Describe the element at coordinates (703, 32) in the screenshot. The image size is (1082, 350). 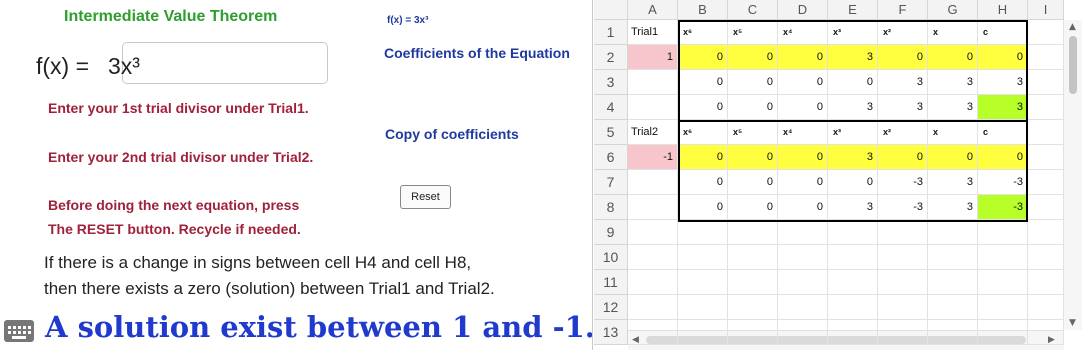
I see `cell-b1: x⁶` at that location.